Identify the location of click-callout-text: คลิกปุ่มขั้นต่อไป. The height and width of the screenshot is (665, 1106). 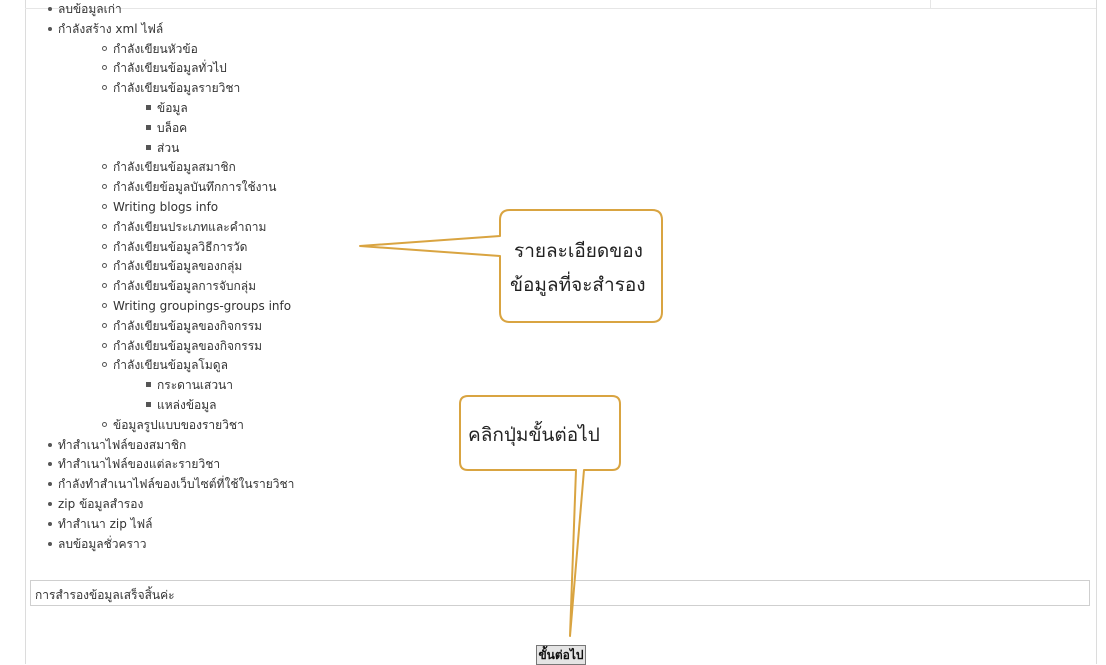
(534, 435).